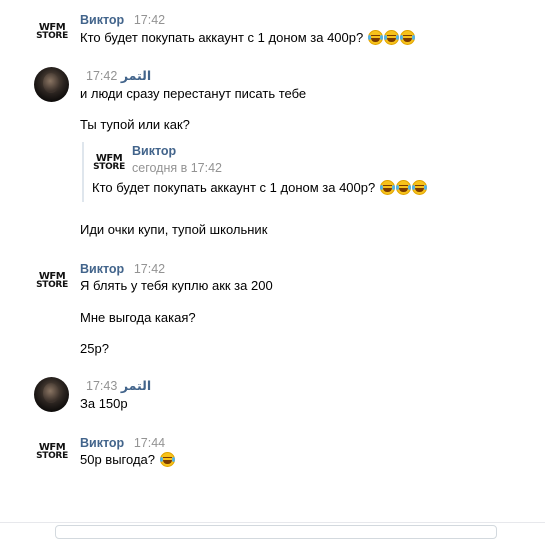 The image size is (545, 539). I want to click on divider, so click(272, 522).